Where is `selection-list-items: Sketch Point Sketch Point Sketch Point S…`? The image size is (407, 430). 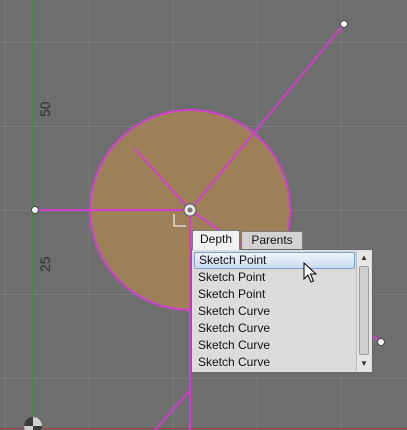 selection-list-items: Sketch Point Sketch Point Sketch Point S… is located at coordinates (274, 311).